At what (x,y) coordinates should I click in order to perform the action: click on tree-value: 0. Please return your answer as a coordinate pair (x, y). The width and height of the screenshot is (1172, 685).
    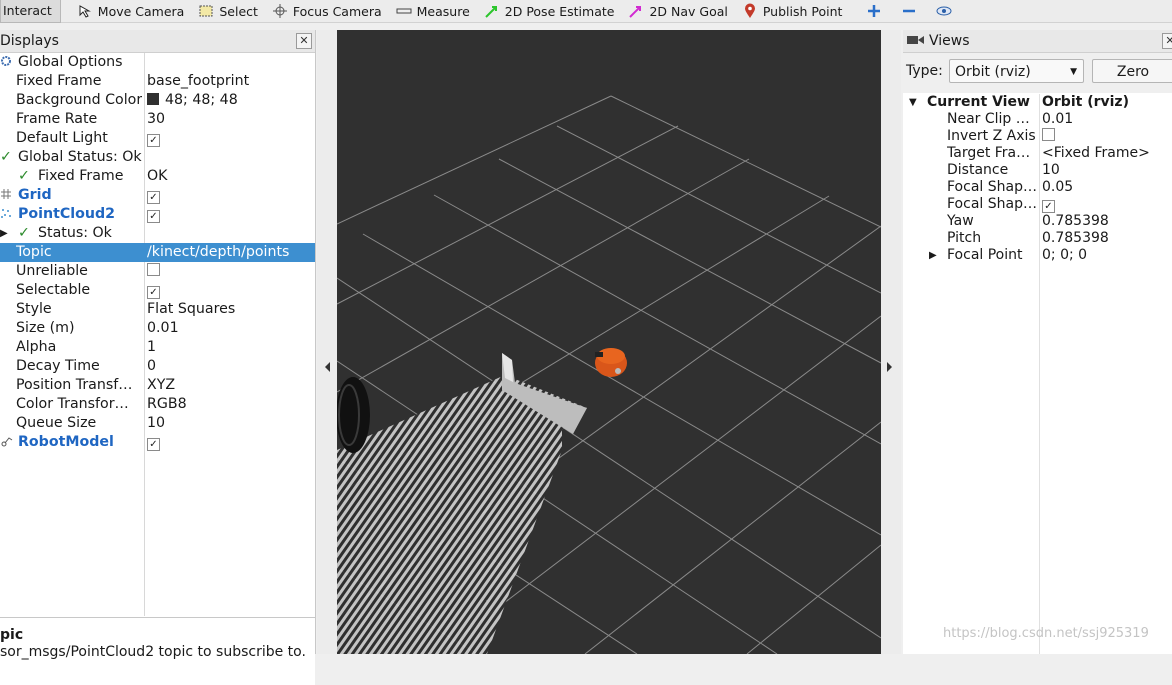
    Looking at the image, I should click on (151, 366).